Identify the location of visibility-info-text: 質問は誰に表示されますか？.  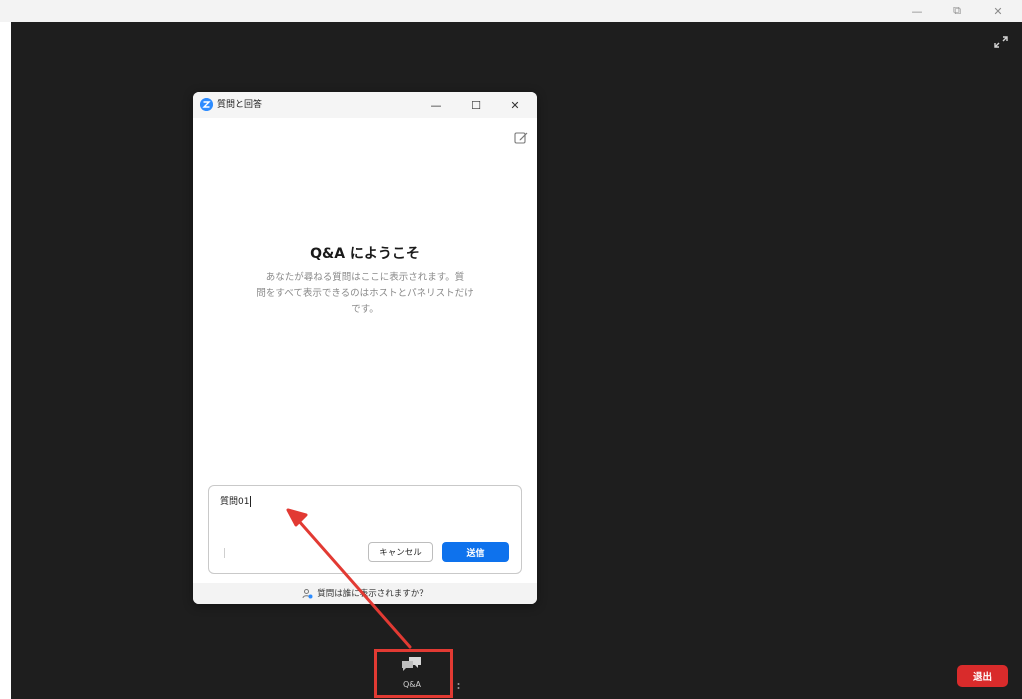
(372, 593).